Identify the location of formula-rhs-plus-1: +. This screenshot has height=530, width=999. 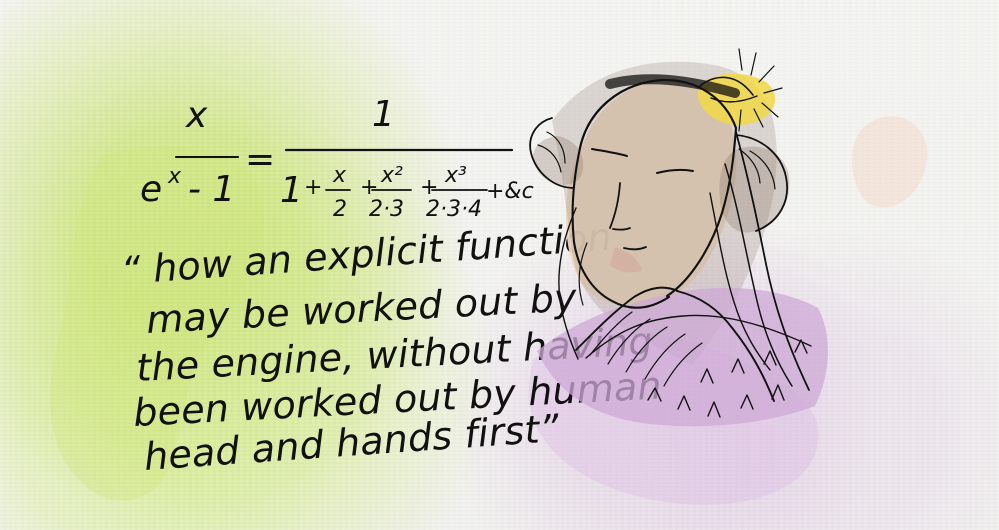
(313, 187).